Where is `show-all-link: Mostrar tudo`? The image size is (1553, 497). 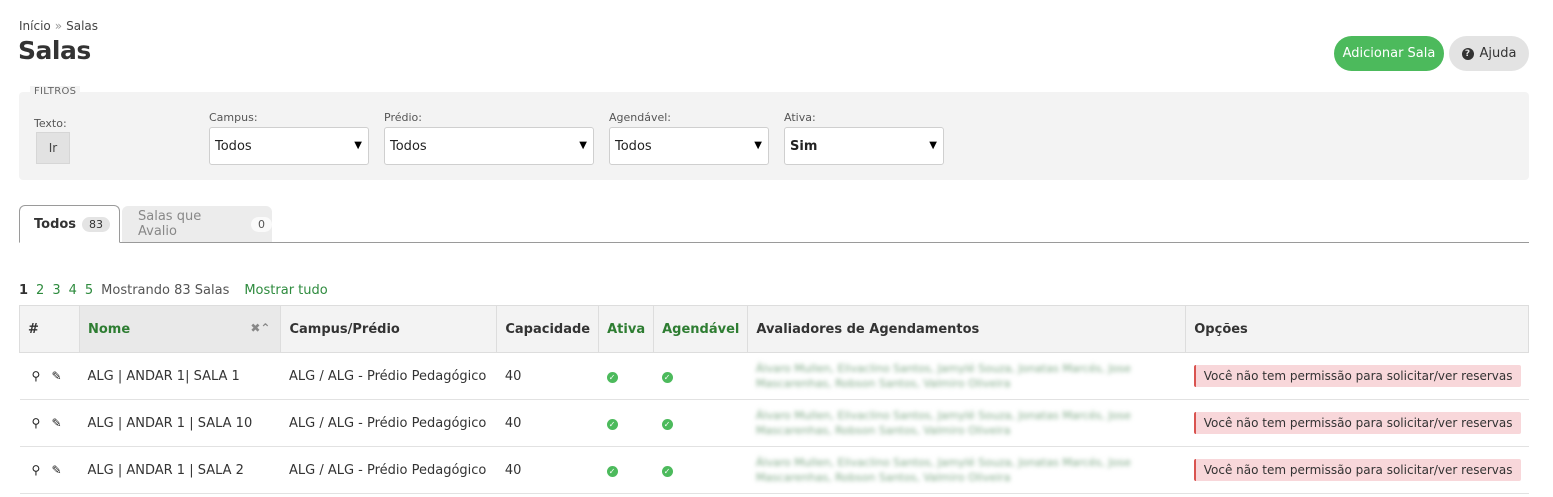 show-all-link: Mostrar tudo is located at coordinates (285, 290).